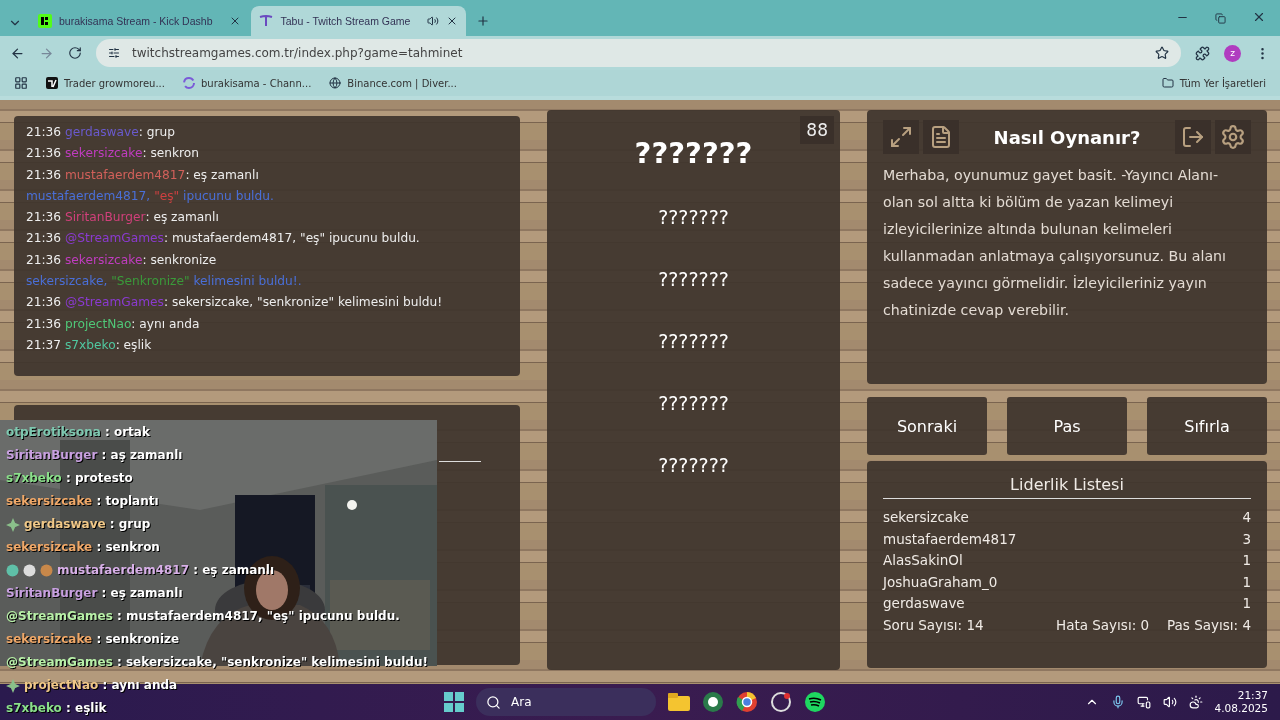  Describe the element at coordinates (1259, 17) in the screenshot. I see `close-icon` at that location.